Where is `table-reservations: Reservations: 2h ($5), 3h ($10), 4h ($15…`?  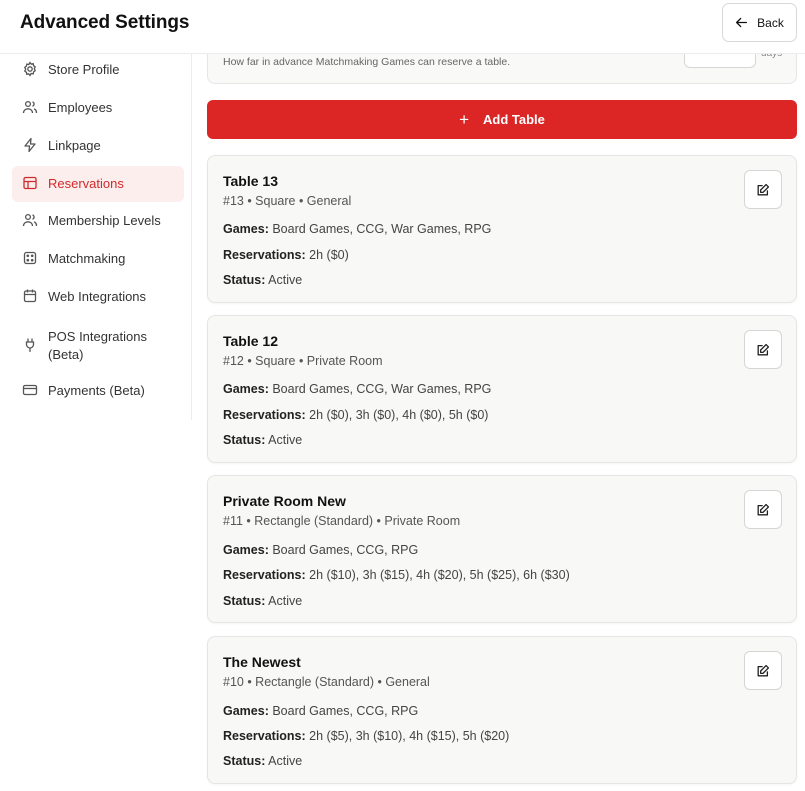 table-reservations: Reservations: 2h ($5), 3h ($10), 4h ($15… is located at coordinates (366, 736).